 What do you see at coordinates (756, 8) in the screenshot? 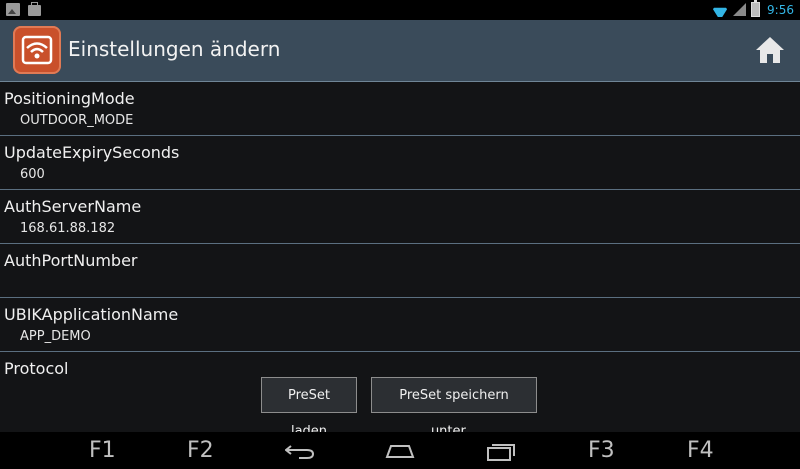
I see `battery-icon` at bounding box center [756, 8].